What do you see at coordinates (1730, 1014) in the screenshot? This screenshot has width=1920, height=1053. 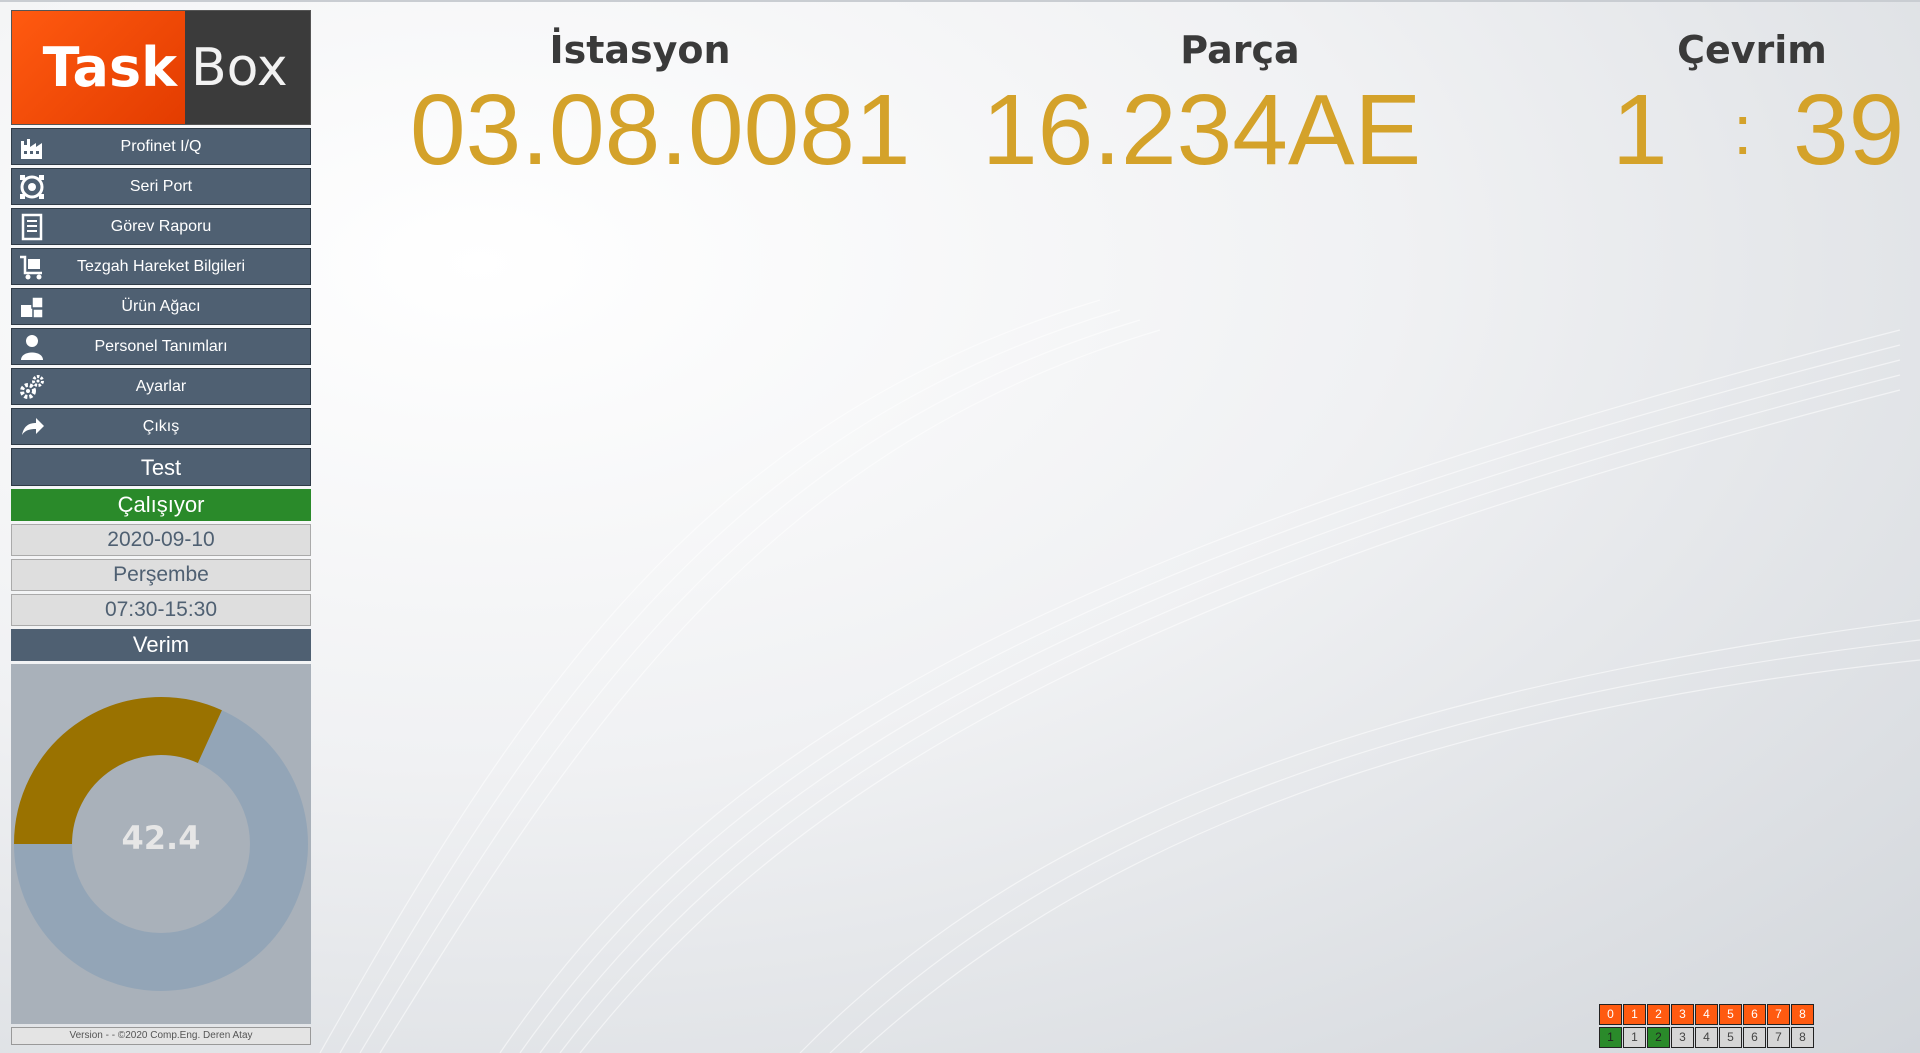 I see `io-output-cell: 5` at bounding box center [1730, 1014].